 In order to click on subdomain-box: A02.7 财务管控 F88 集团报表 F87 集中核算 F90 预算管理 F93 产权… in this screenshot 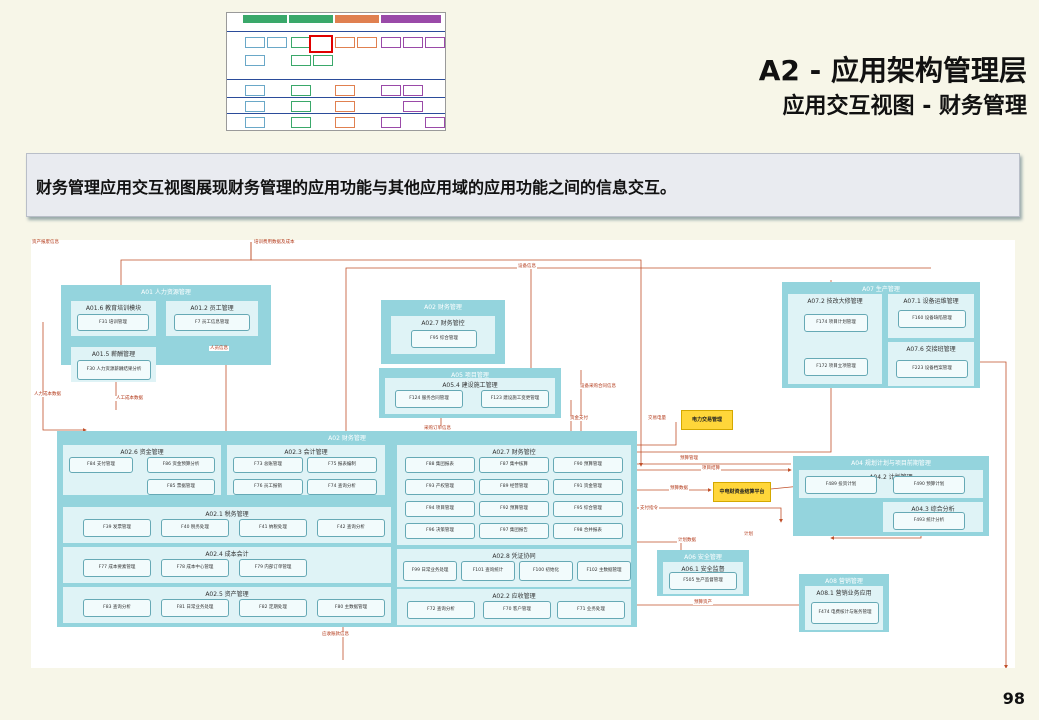, I will do `click(514, 495)`.